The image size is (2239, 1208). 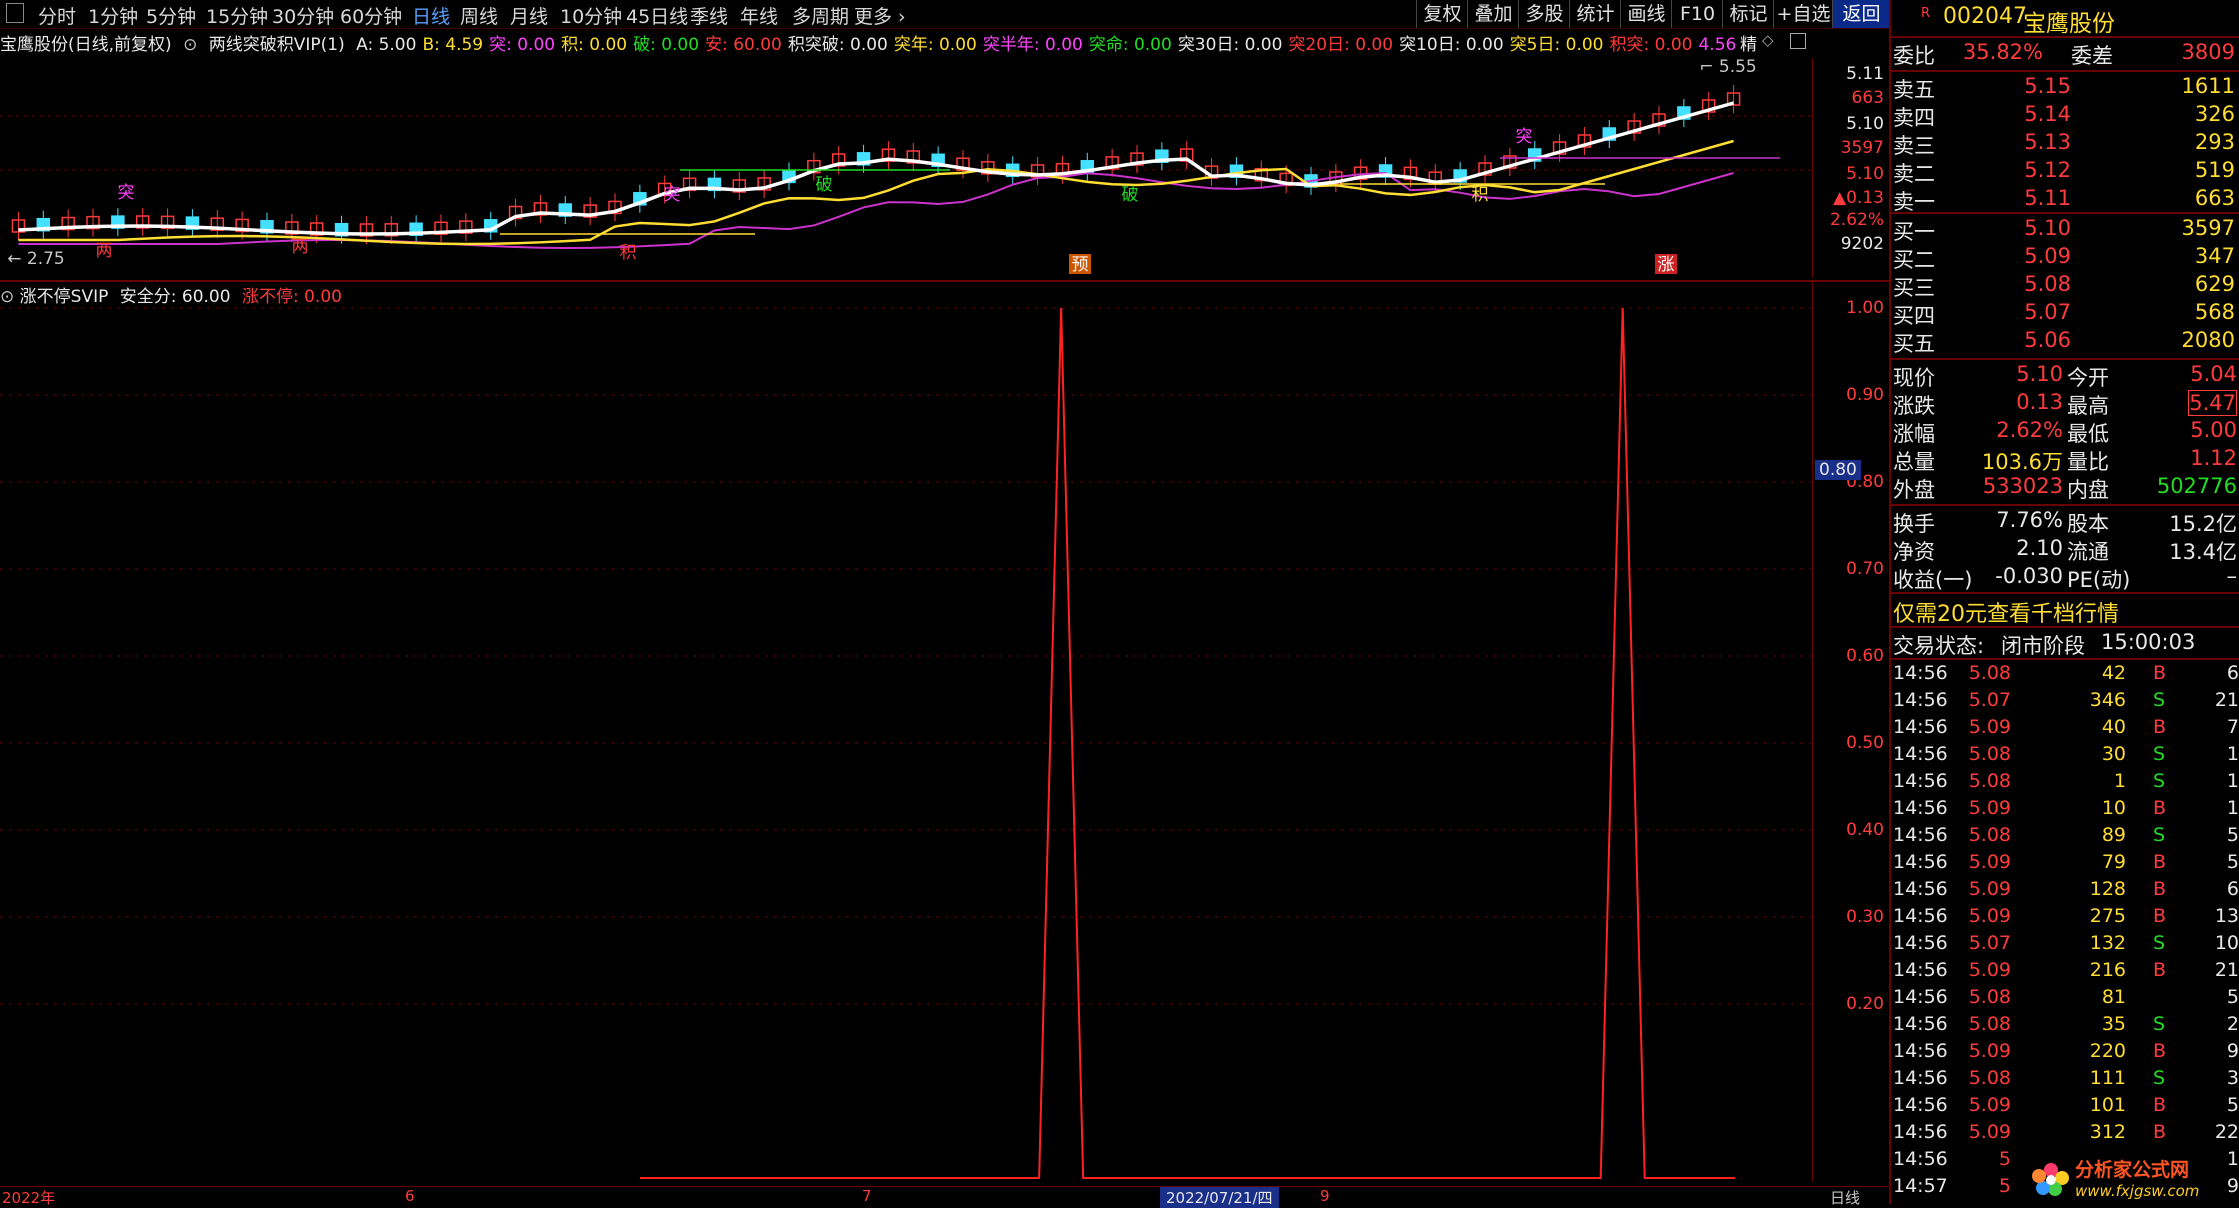 I want to click on tick-row-10: 14:56 5.07 132 S 10, so click(x=2065, y=945).